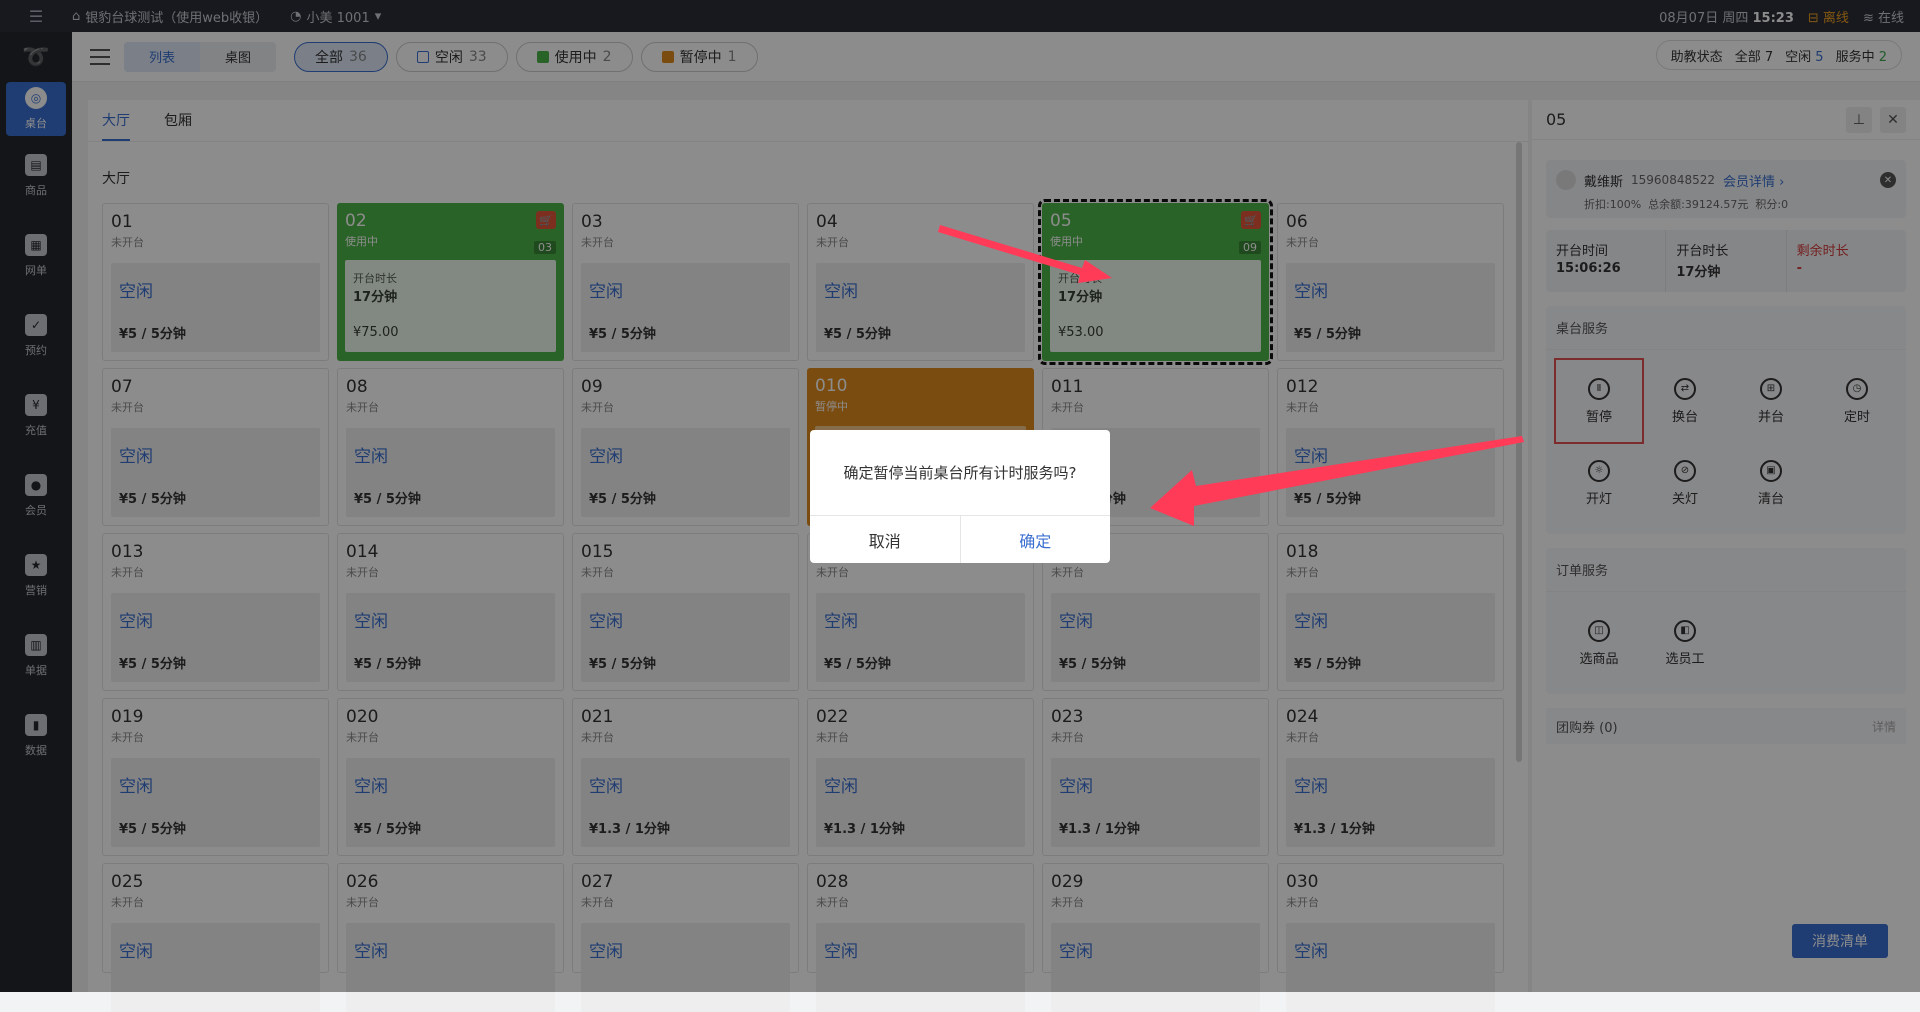  I want to click on confirm-dialog: 确定暂停当前桌台所有计时服务吗? 取消 确定, so click(960, 496).